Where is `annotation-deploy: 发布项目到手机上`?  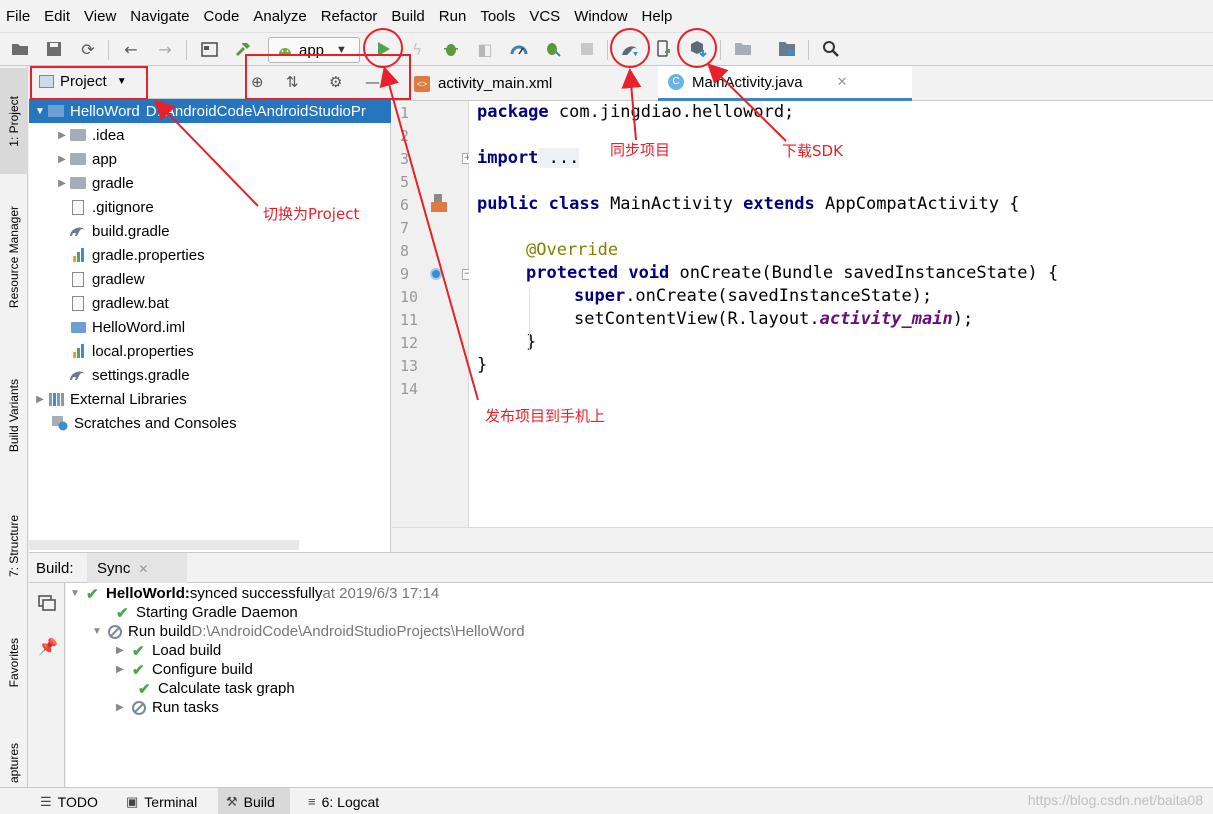
annotation-deploy: 发布项目到手机上 is located at coordinates (545, 416).